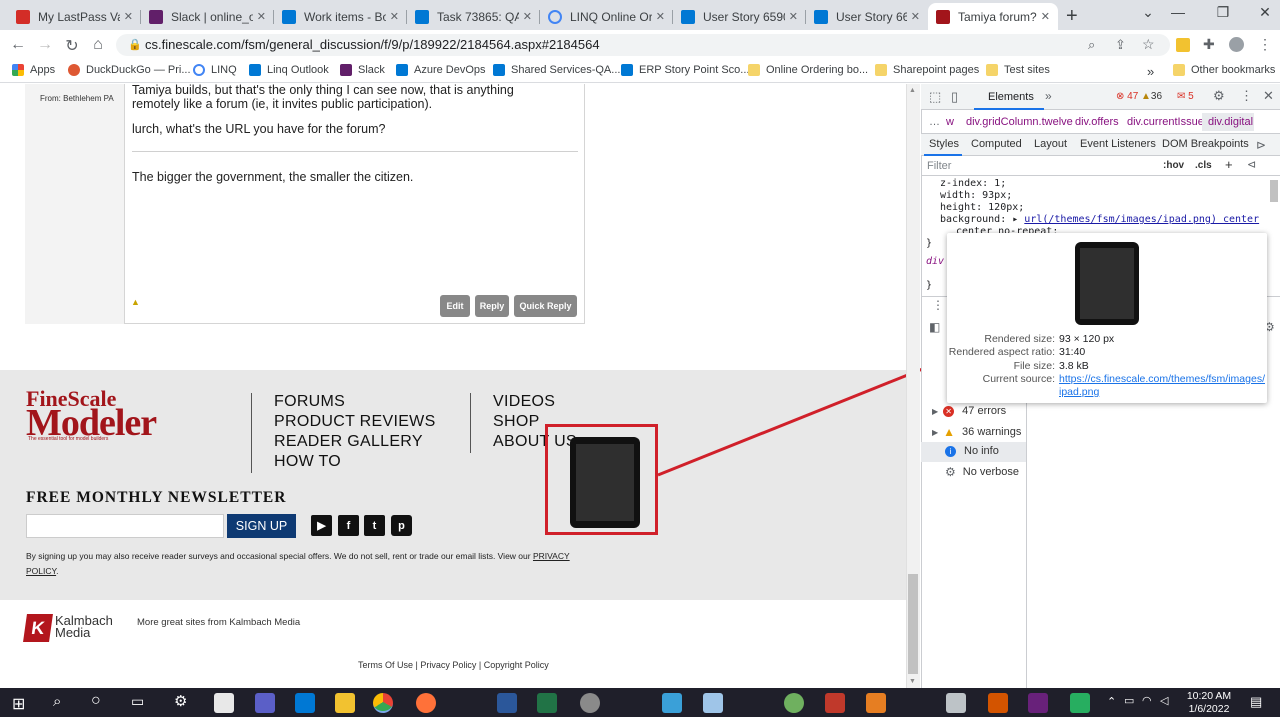  I want to click on footer-link-how-to: HOW TO, so click(307, 462).